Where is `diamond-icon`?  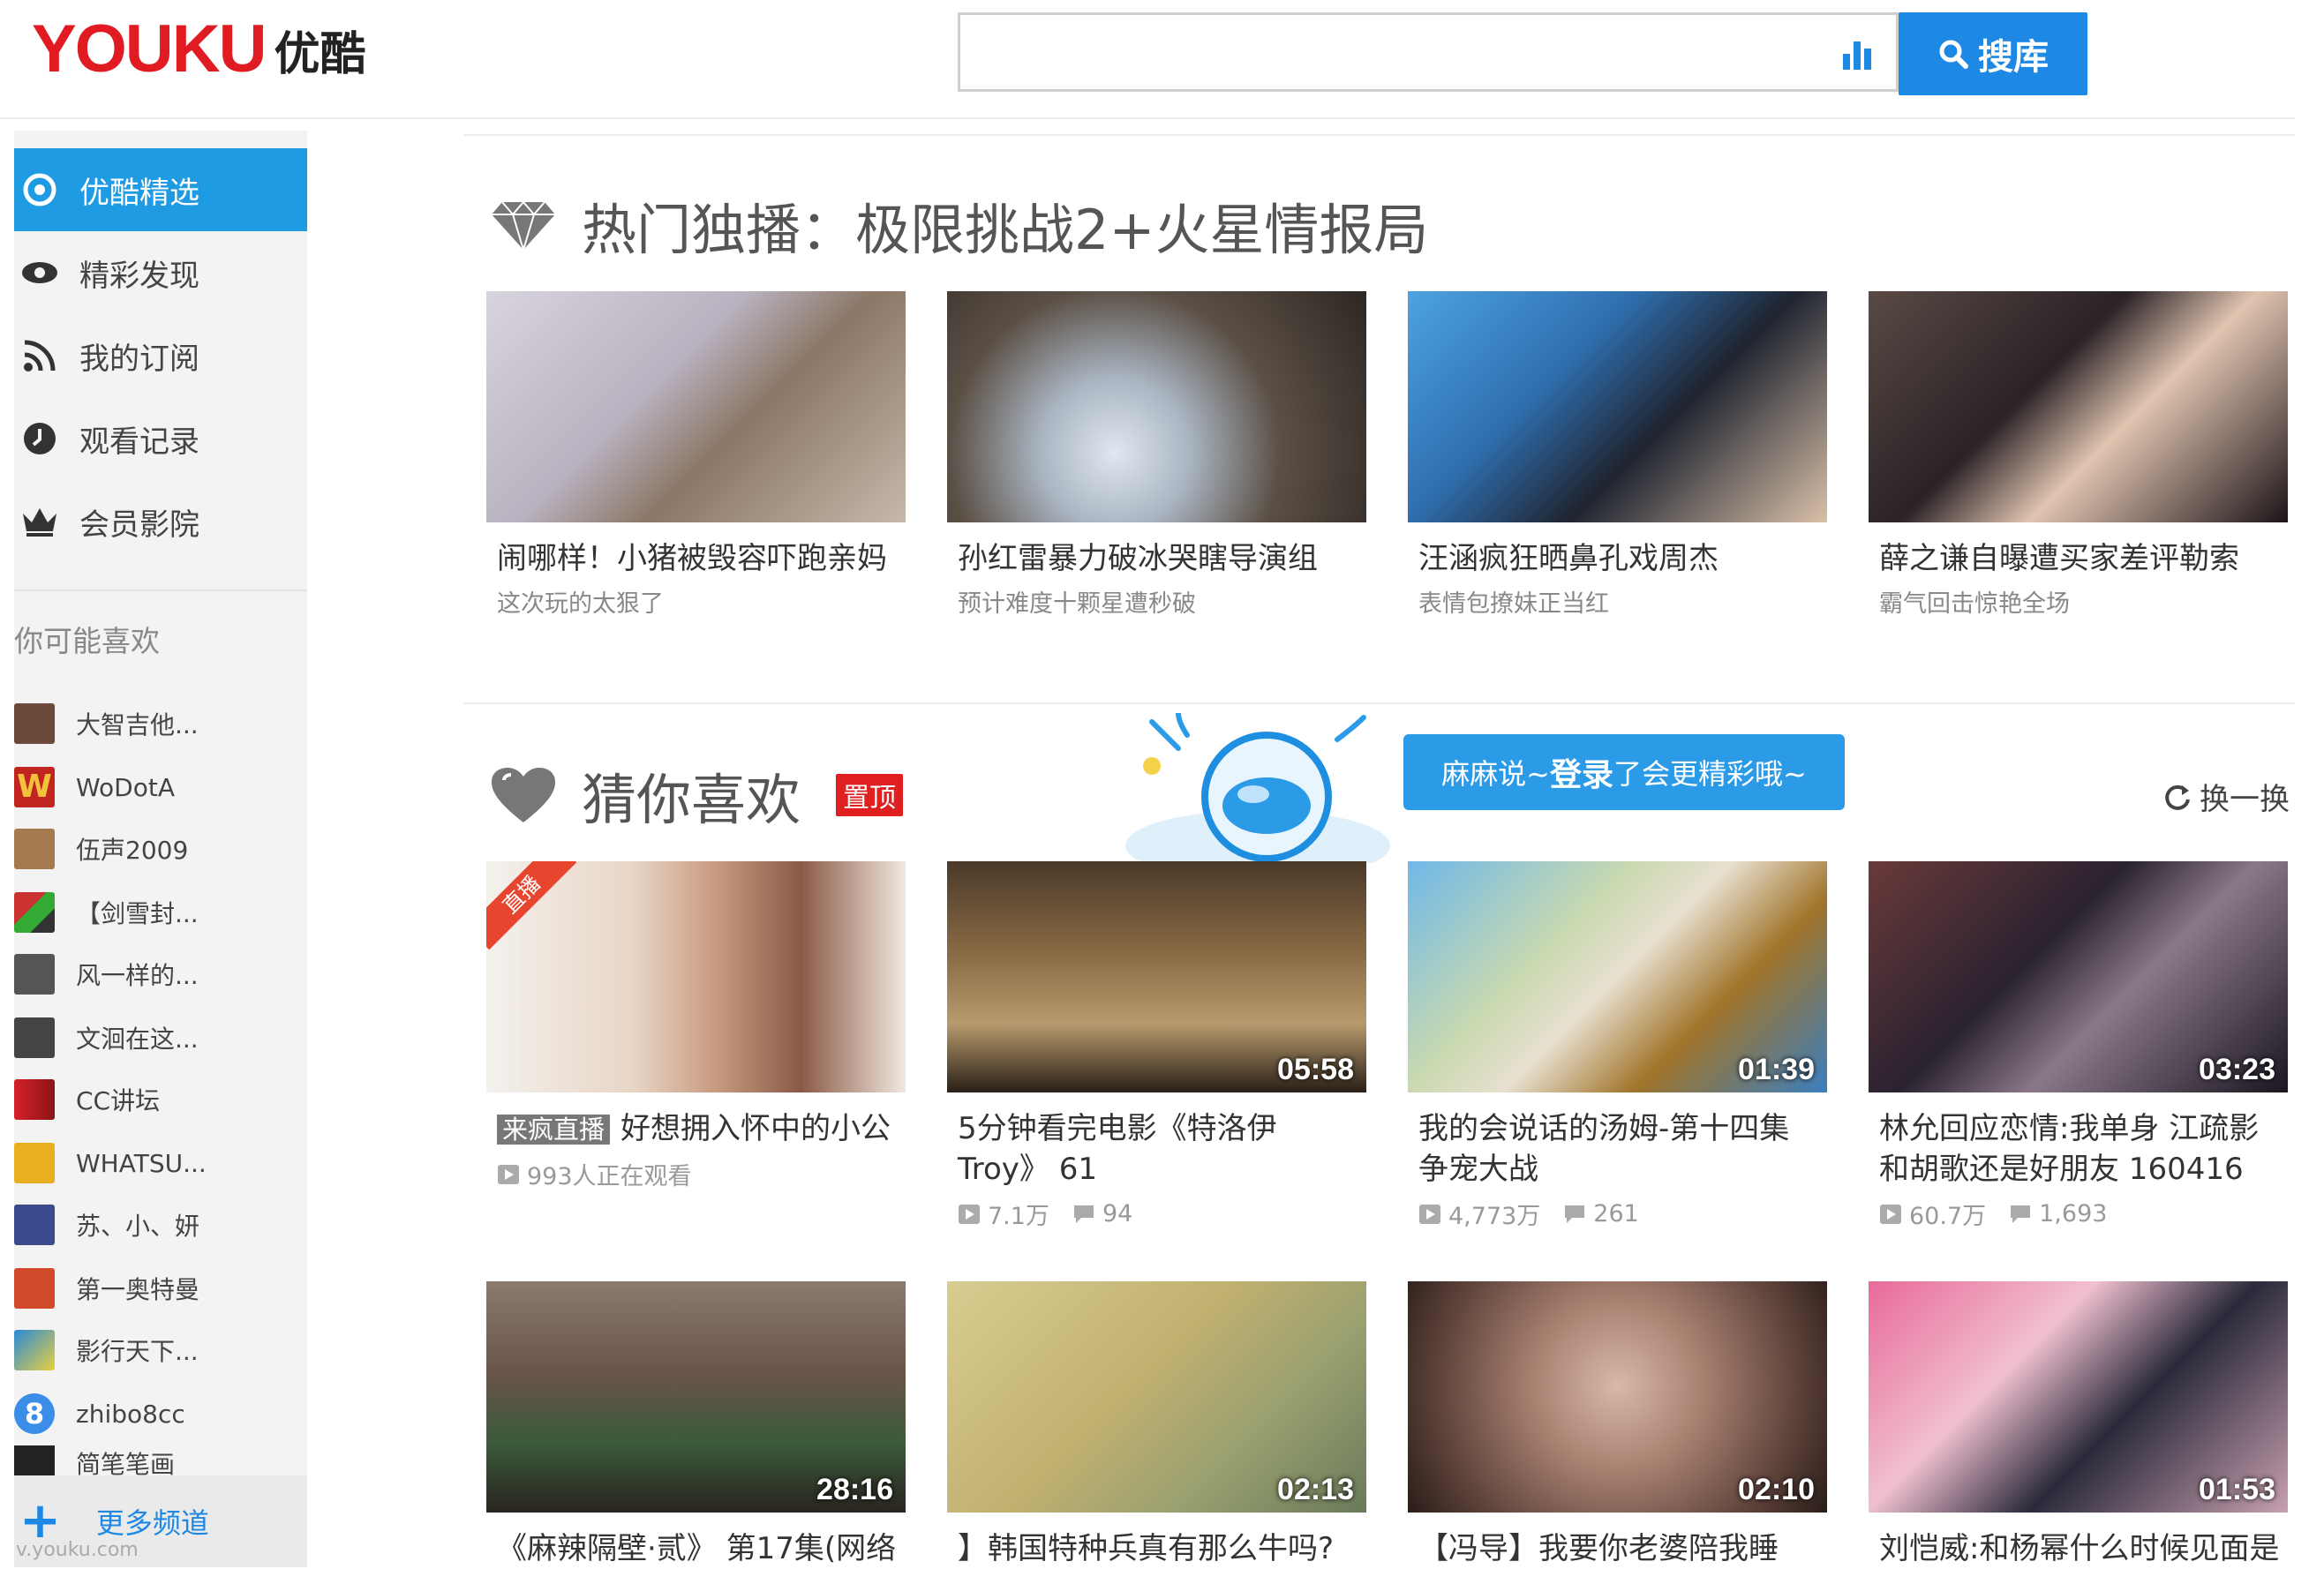 diamond-icon is located at coordinates (523, 225).